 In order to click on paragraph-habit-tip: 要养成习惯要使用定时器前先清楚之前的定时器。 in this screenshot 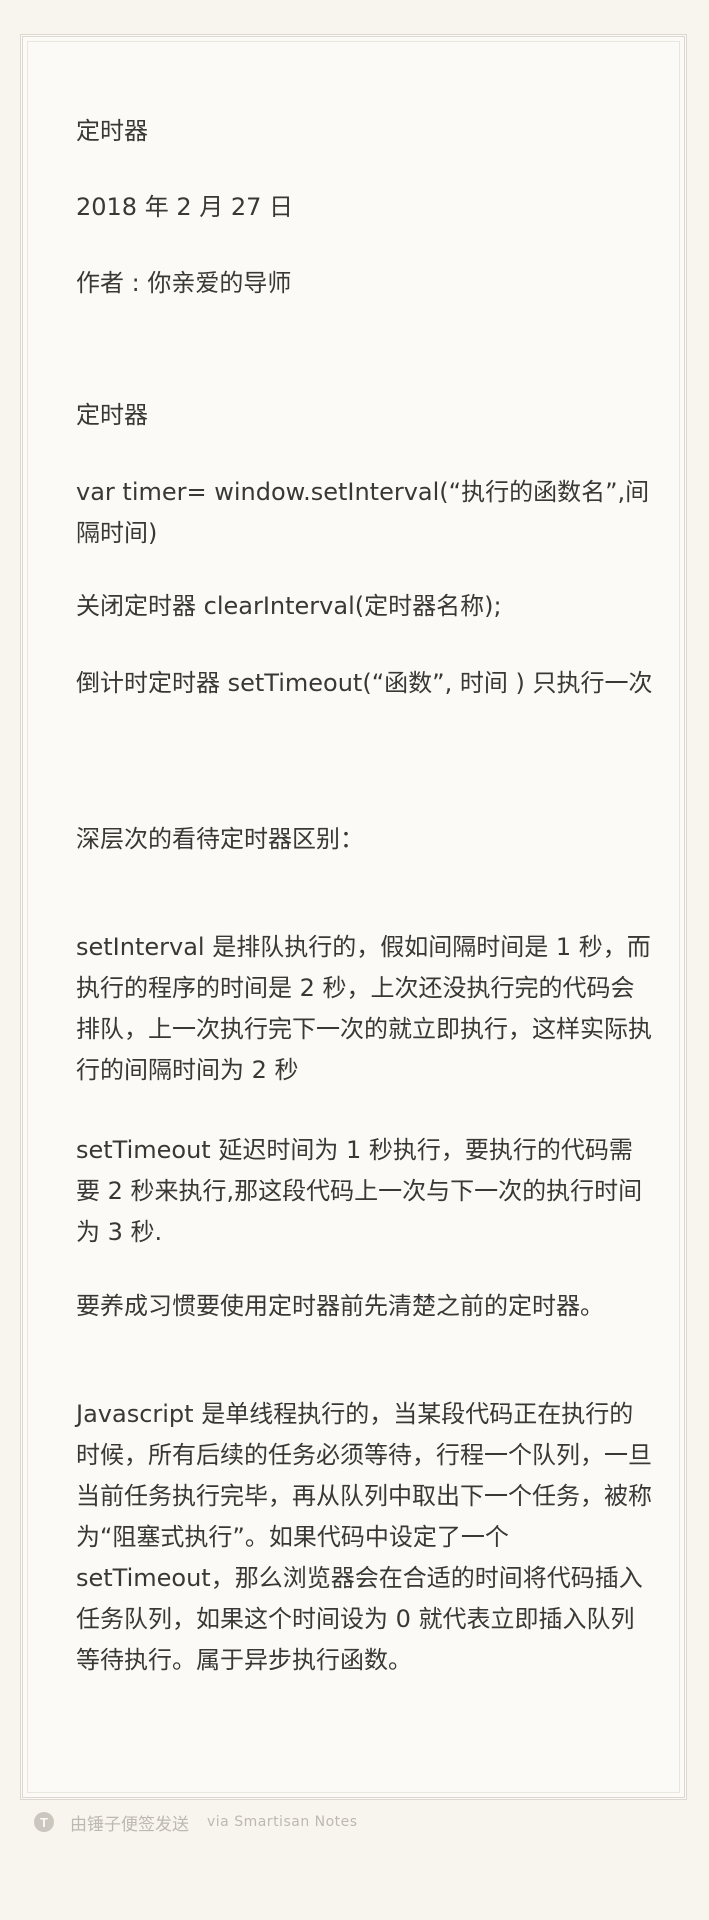, I will do `click(340, 1306)`.